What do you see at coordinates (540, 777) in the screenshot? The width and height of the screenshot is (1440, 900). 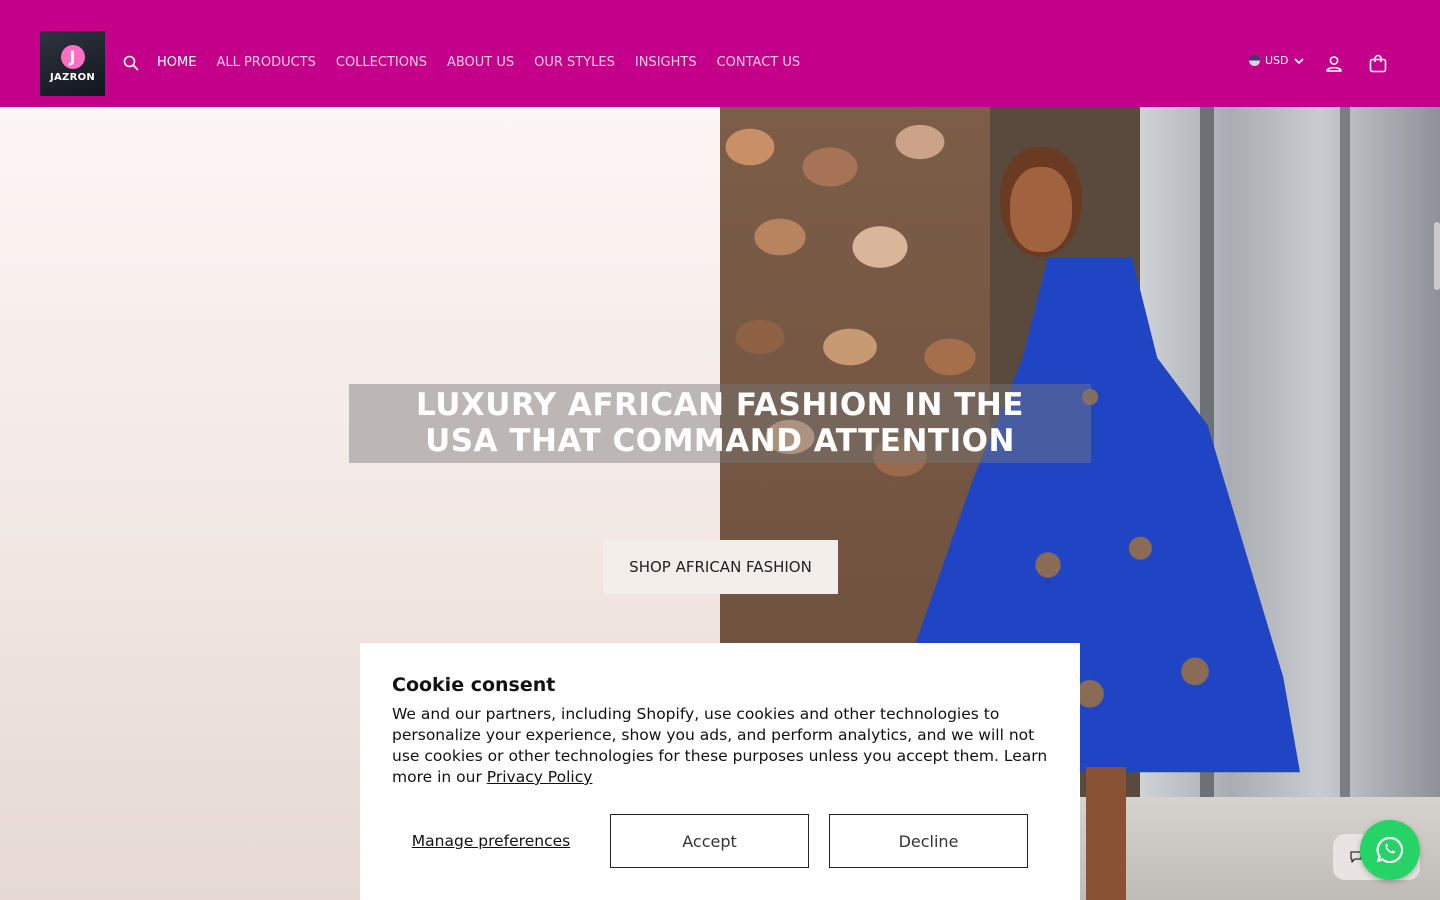 I see `privacy-policy-link: Privacy Policy` at bounding box center [540, 777].